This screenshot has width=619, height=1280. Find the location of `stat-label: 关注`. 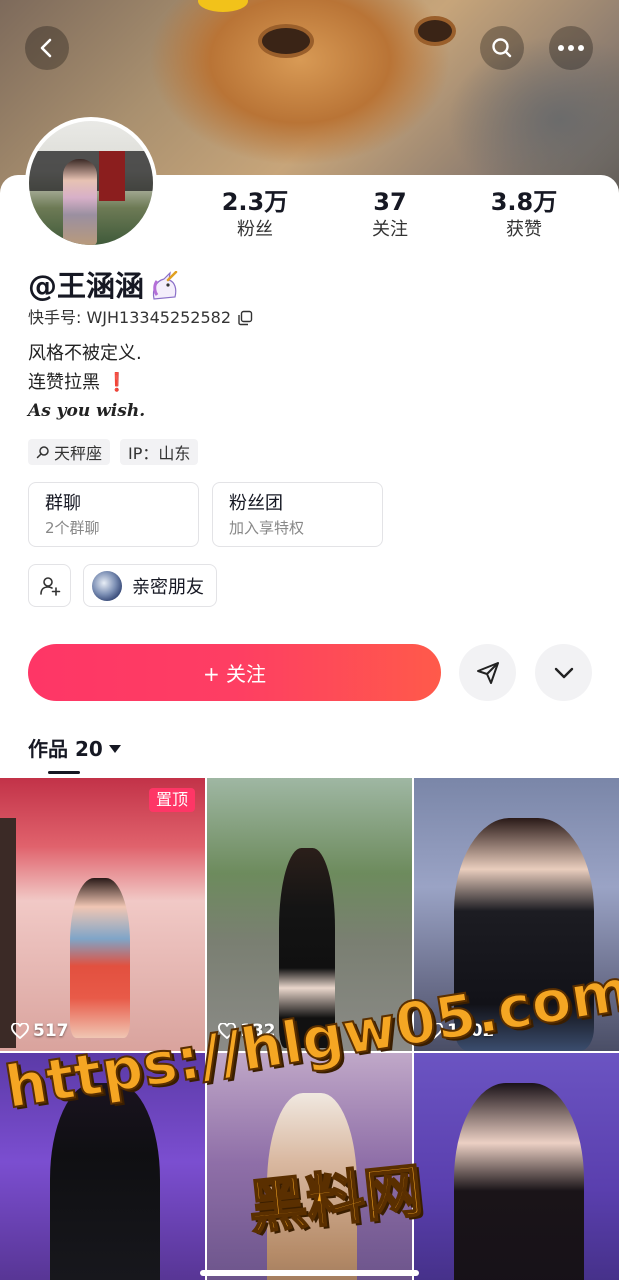

stat-label: 关注 is located at coordinates (390, 229).